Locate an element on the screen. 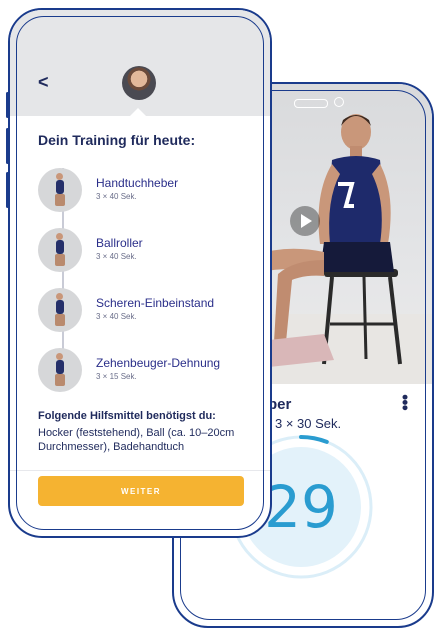  avatar is located at coordinates (139, 83).